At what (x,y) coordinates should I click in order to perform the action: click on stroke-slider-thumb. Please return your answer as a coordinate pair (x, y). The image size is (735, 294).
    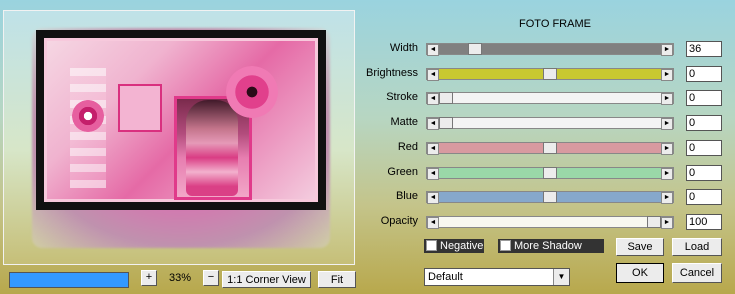
    Looking at the image, I should click on (446, 98).